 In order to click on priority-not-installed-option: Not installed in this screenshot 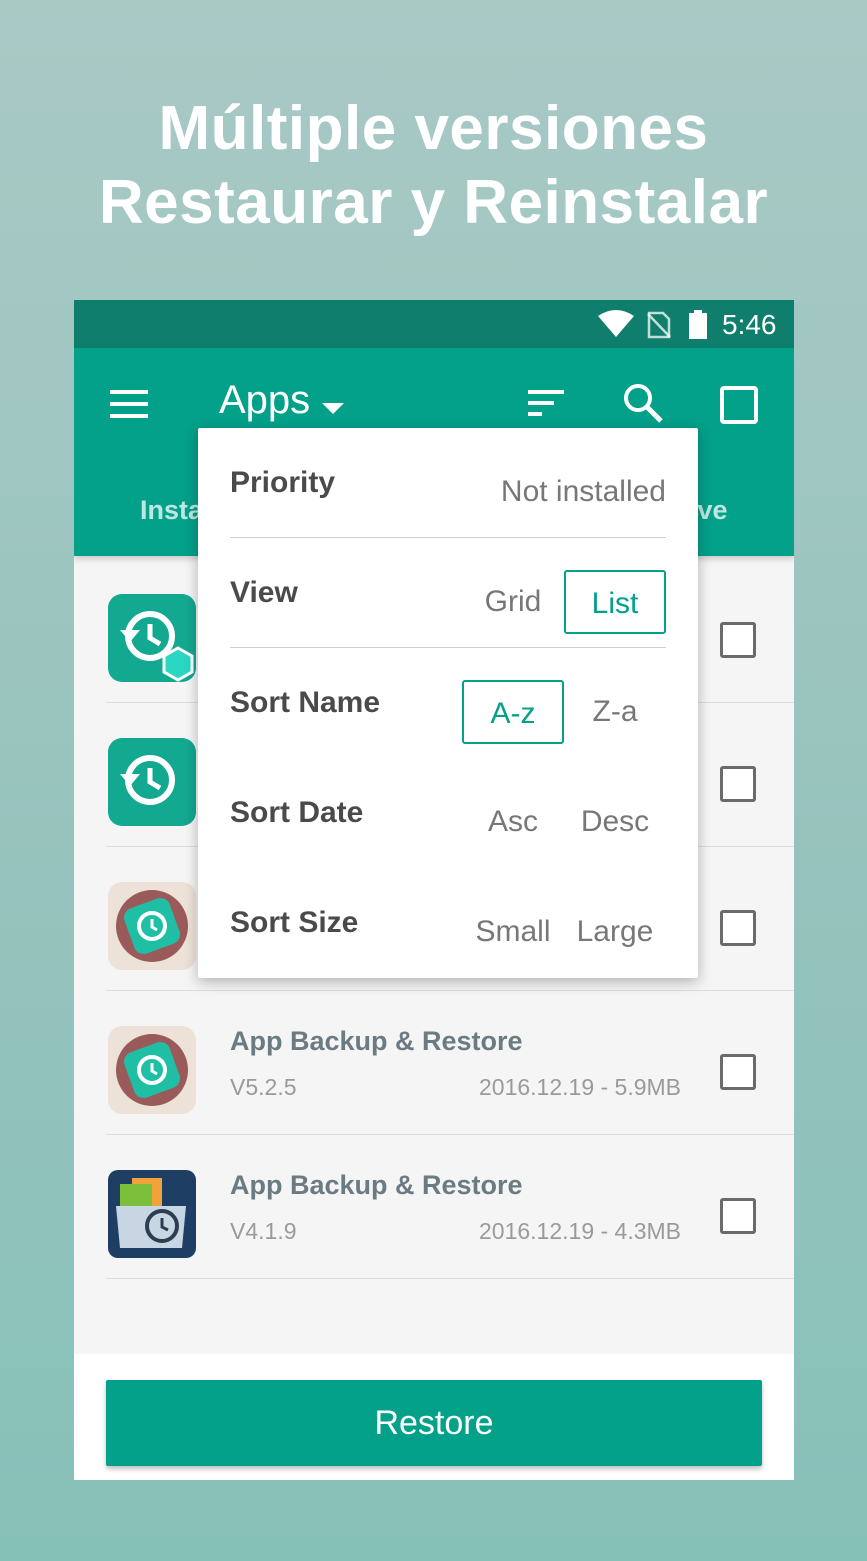, I will do `click(563, 492)`.